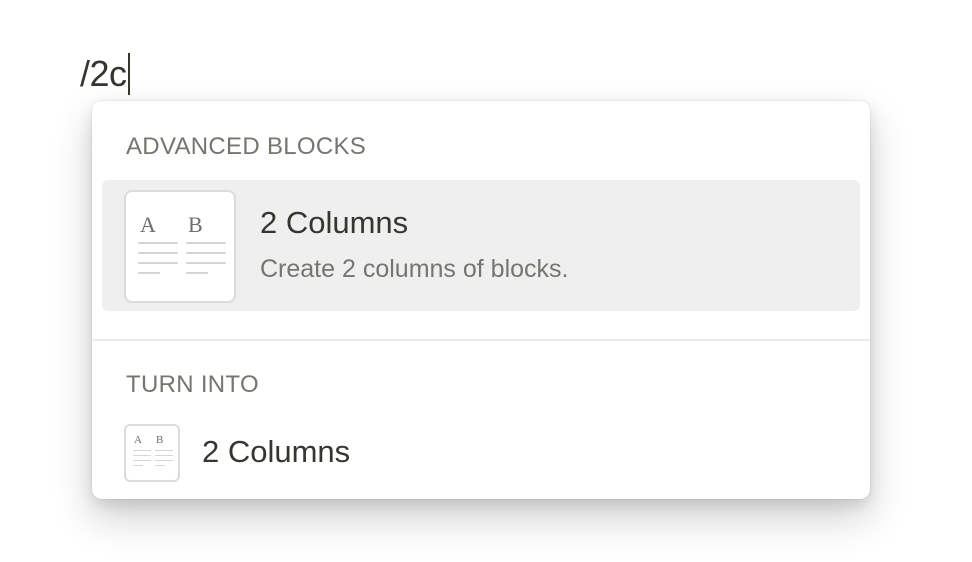  What do you see at coordinates (128, 74) in the screenshot?
I see `text-caret` at bounding box center [128, 74].